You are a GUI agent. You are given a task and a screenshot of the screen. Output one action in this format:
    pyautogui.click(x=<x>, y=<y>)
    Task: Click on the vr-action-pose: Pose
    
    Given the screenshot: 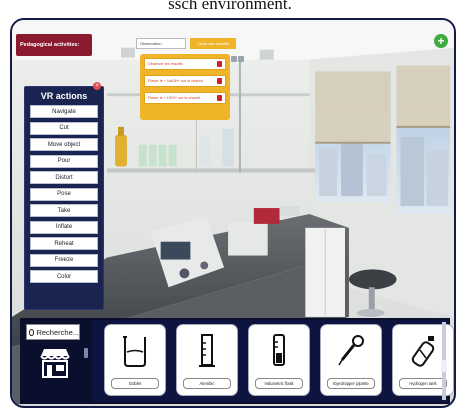 What is the action you would take?
    pyautogui.click(x=64, y=194)
    